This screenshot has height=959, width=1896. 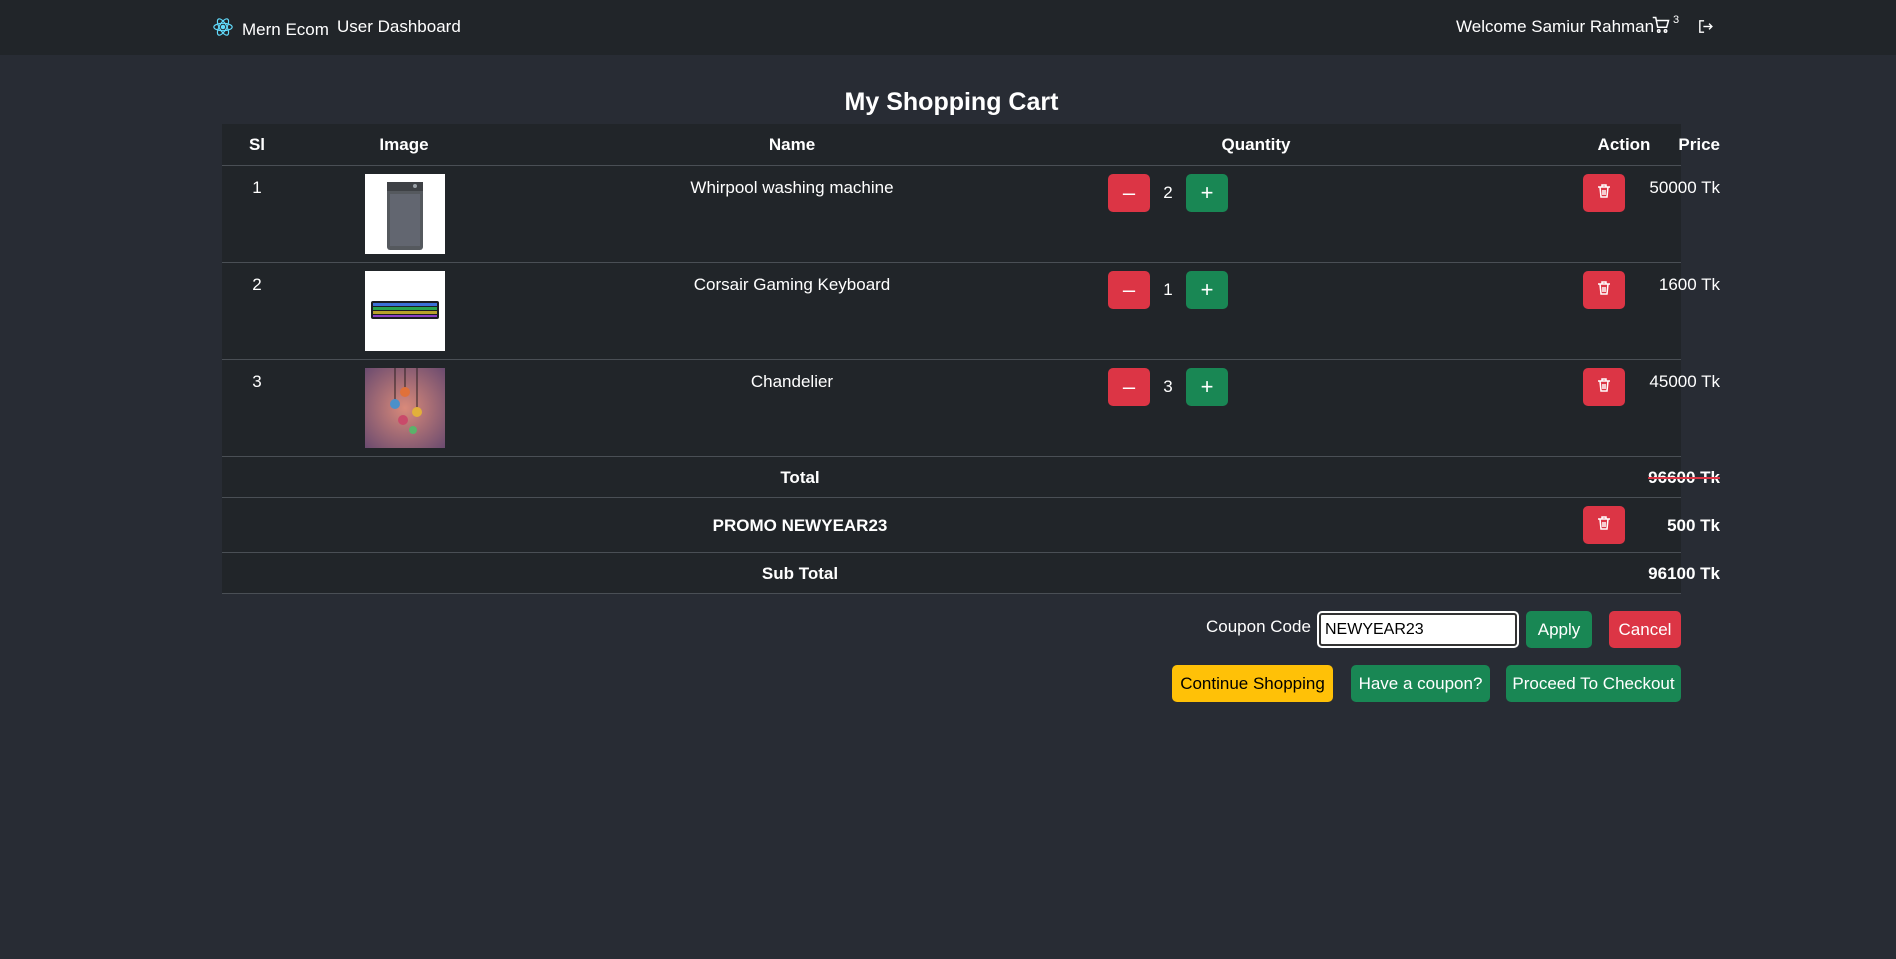 What do you see at coordinates (971, 311) in the screenshot?
I see `table-row: 2 Corsair Gaming Keyboard – 1 + 1600 Tk` at bounding box center [971, 311].